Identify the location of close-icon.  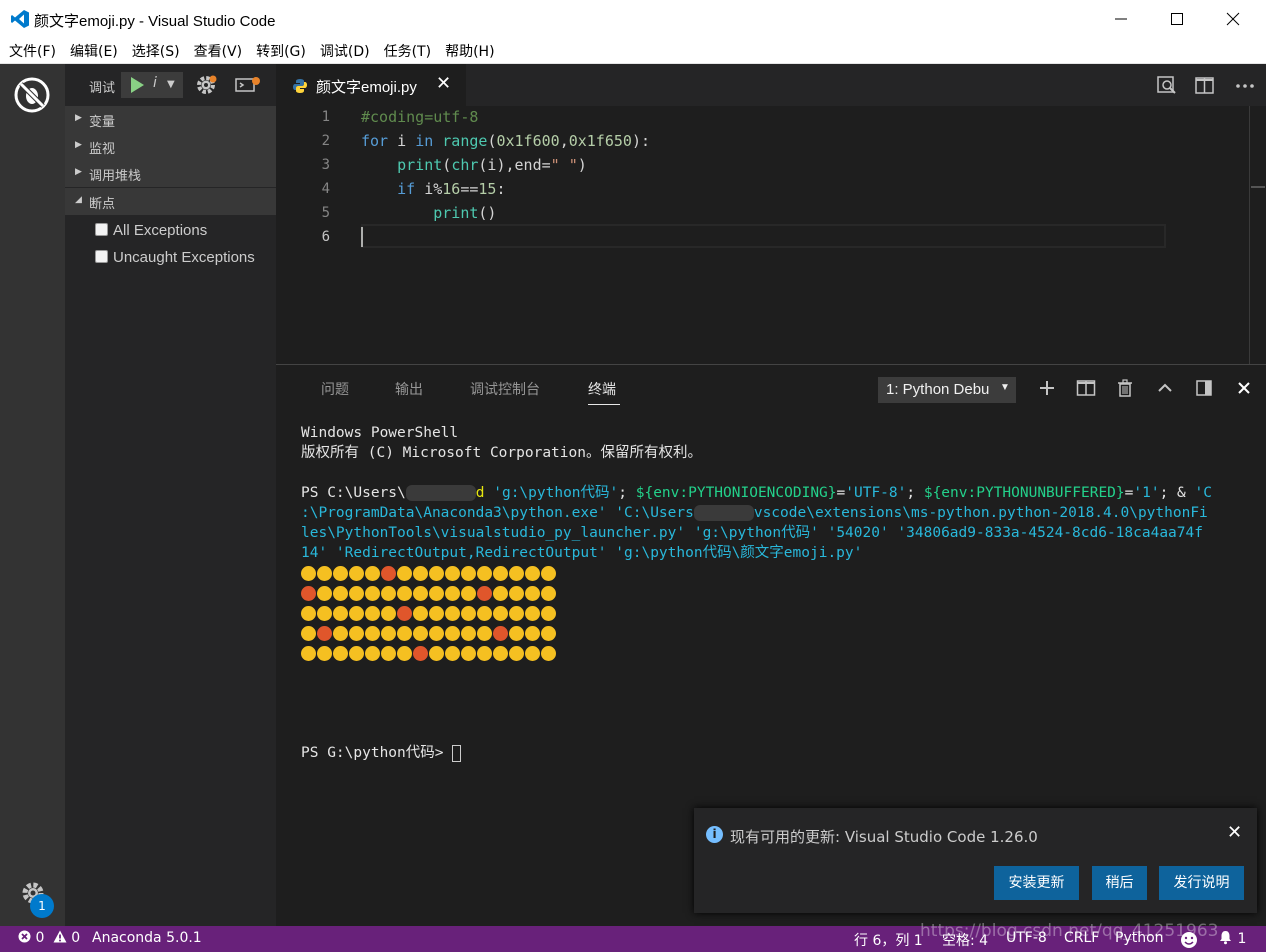
(1233, 19).